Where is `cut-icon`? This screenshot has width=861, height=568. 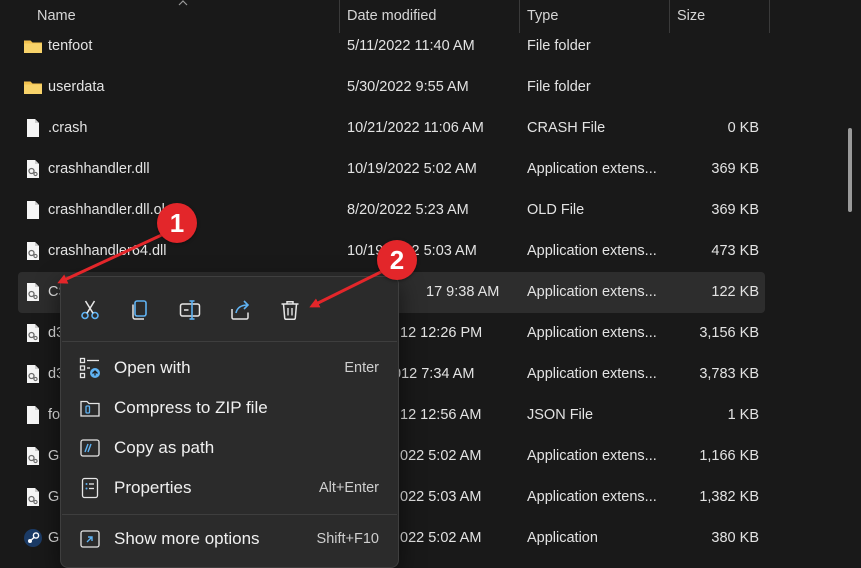 cut-icon is located at coordinates (90, 310).